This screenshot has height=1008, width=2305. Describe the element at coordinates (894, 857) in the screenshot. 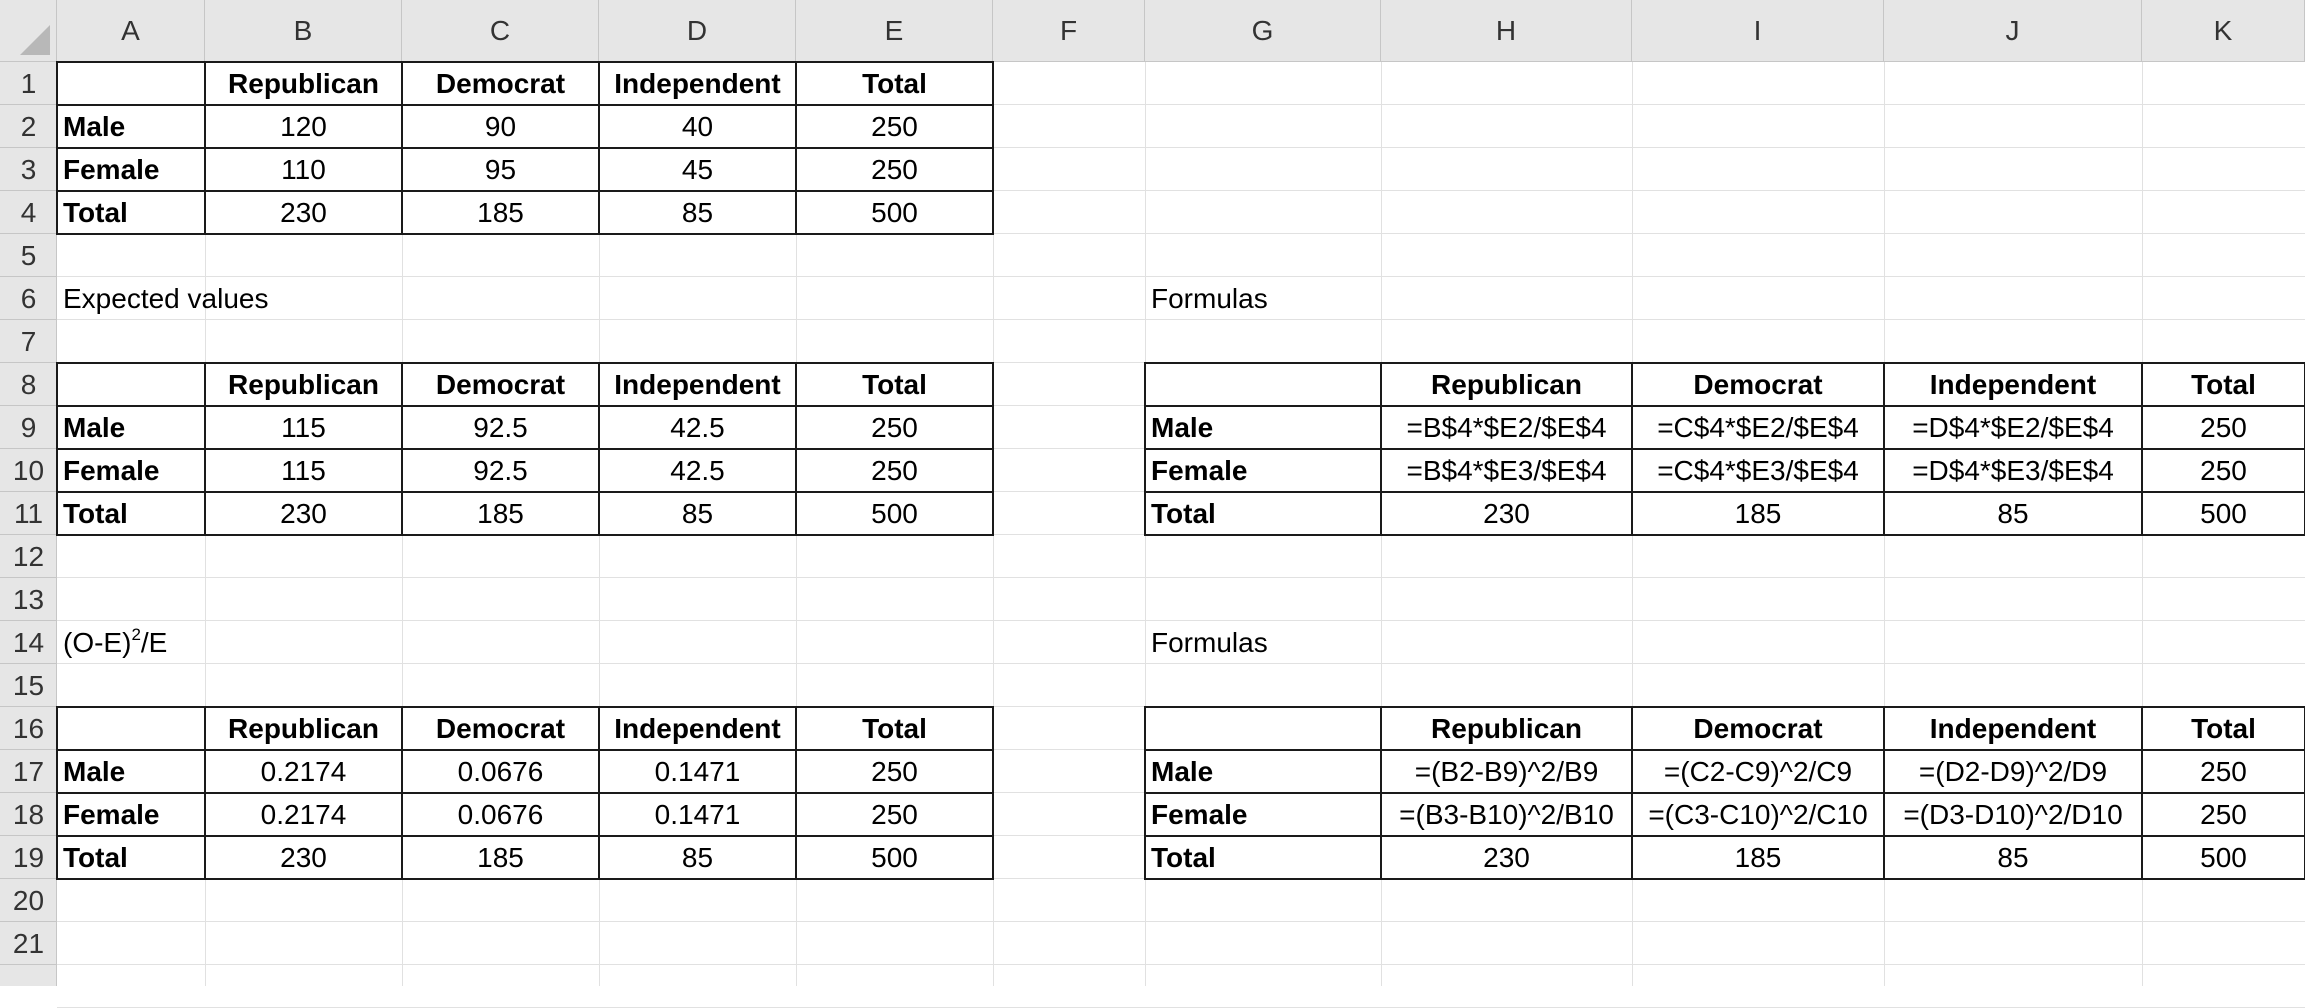

I see `chi-table-value-cell: 500` at that location.